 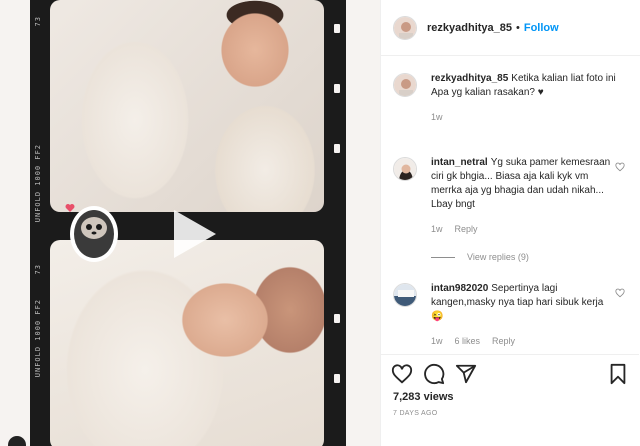 What do you see at coordinates (17, 441) in the screenshot?
I see `nav-dot` at bounding box center [17, 441].